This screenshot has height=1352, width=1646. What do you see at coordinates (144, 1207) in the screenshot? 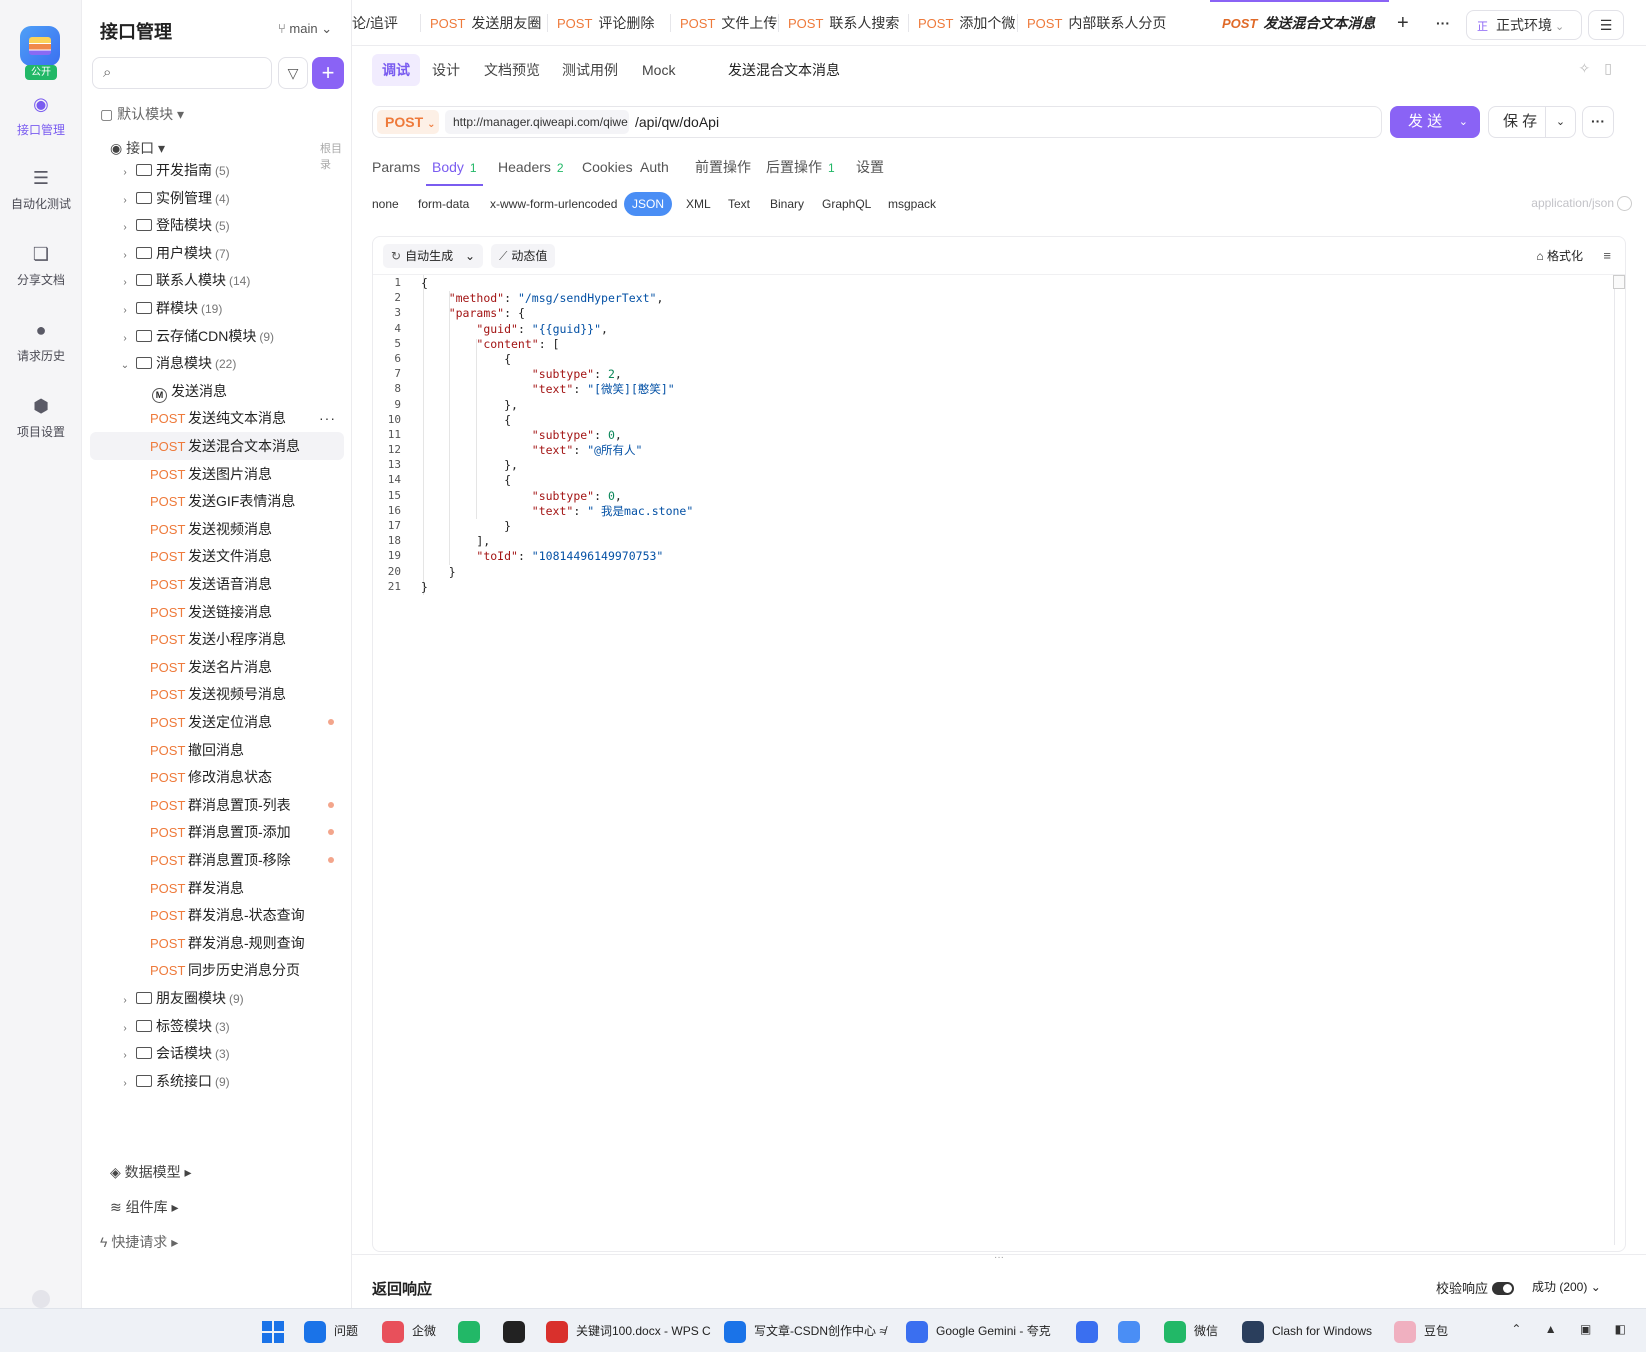
I see `component-library: ≋ 组件库 ▸` at bounding box center [144, 1207].